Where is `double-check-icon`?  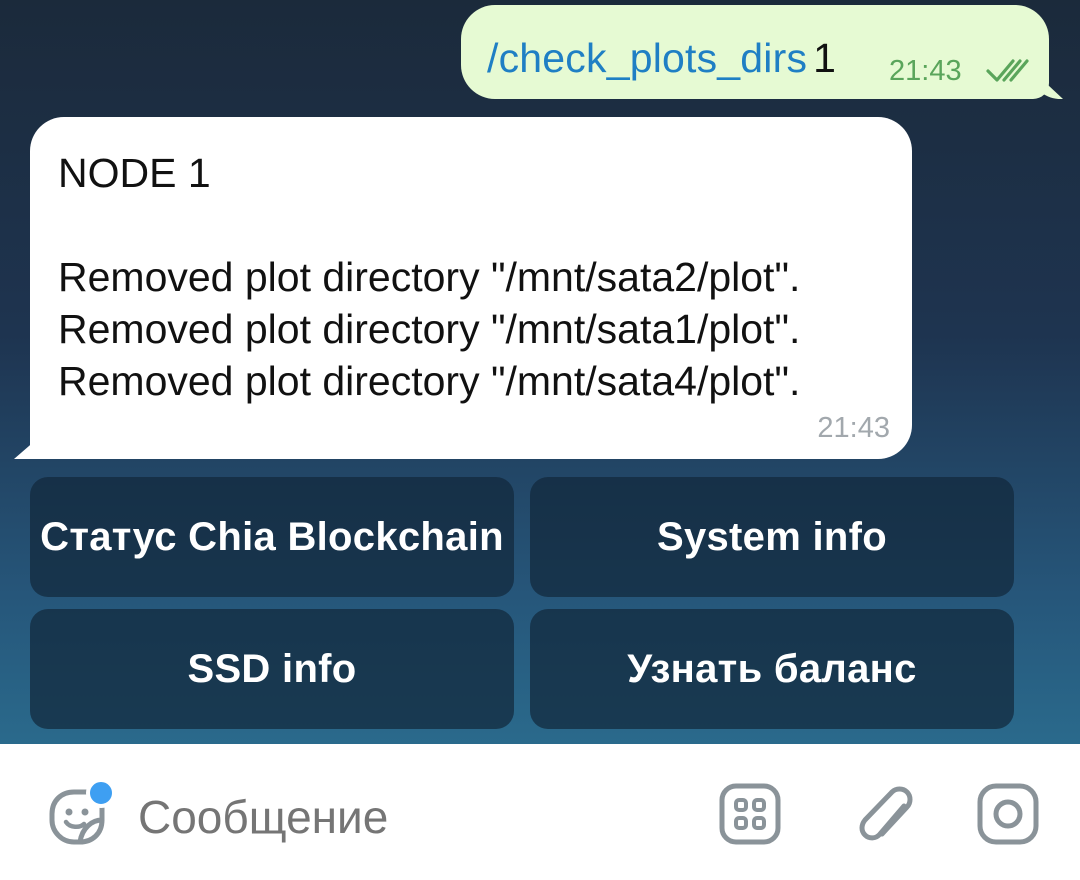 double-check-icon is located at coordinates (1007, 70).